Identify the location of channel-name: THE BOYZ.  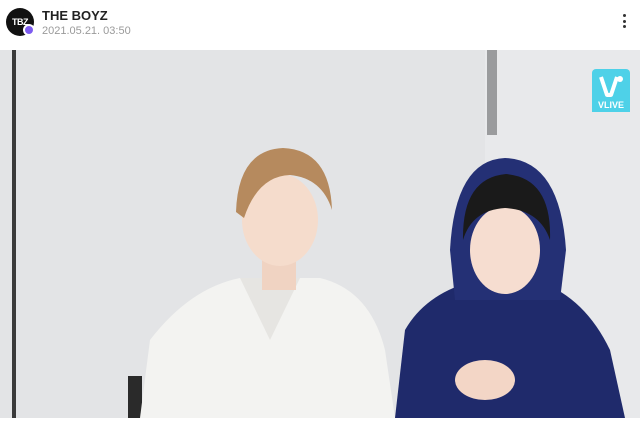
(75, 15).